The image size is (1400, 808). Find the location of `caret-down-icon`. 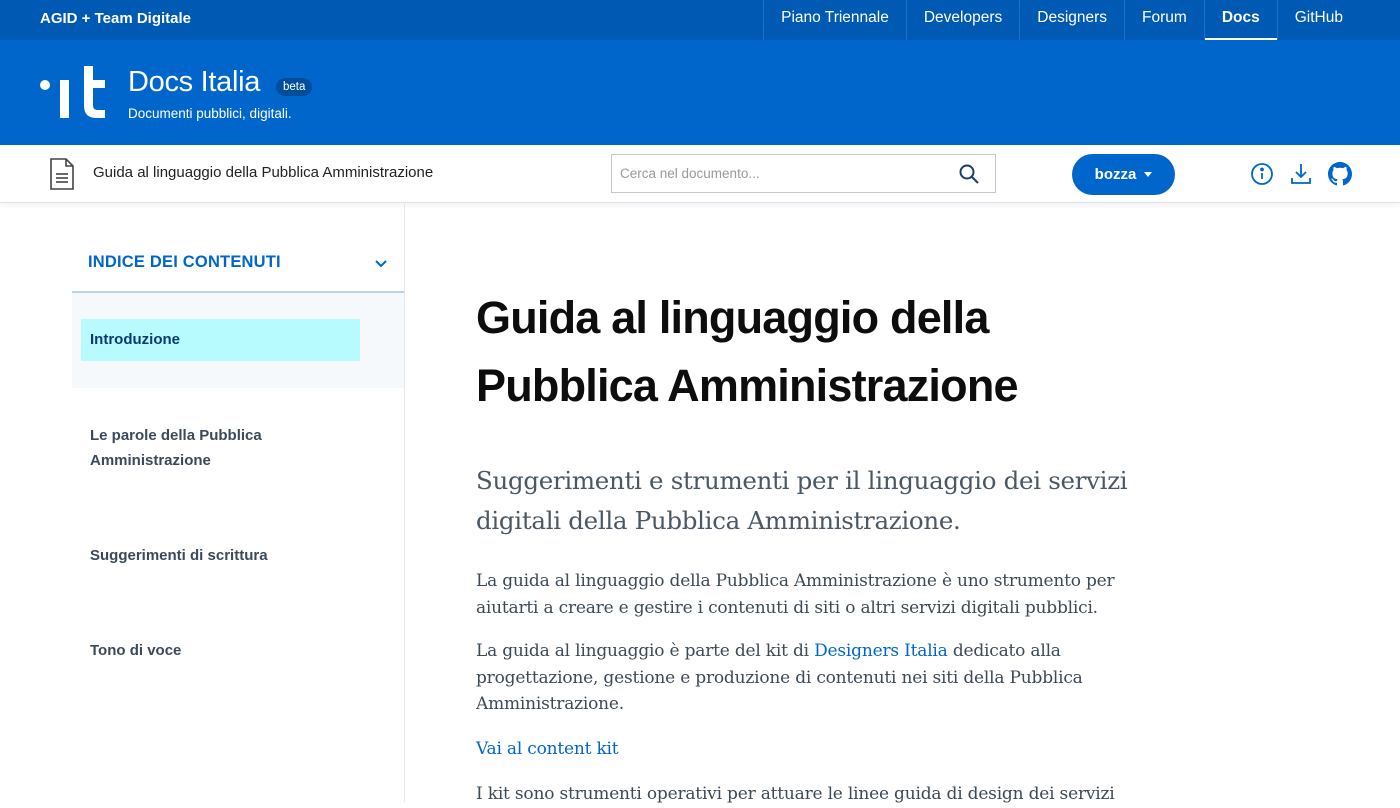

caret-down-icon is located at coordinates (1148, 174).